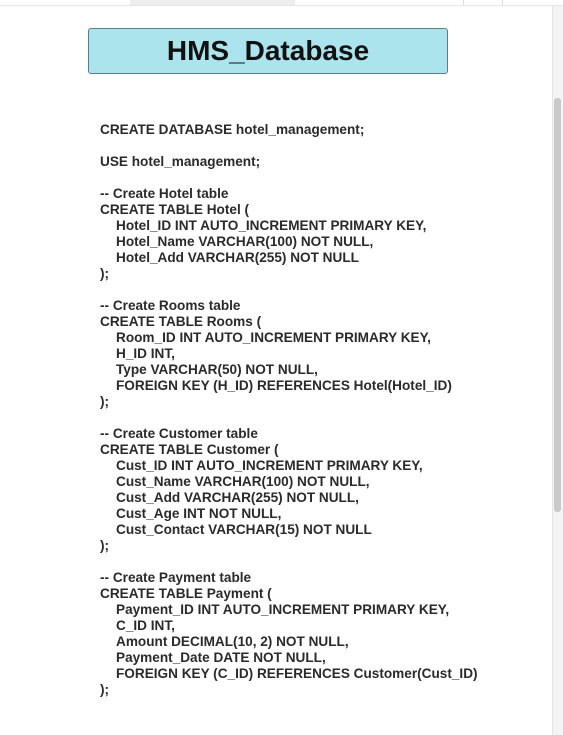 The image size is (563, 735). What do you see at coordinates (232, 641) in the screenshot?
I see `code-line: Amount DECIMAL(10, 2) NOT NULL,` at bounding box center [232, 641].